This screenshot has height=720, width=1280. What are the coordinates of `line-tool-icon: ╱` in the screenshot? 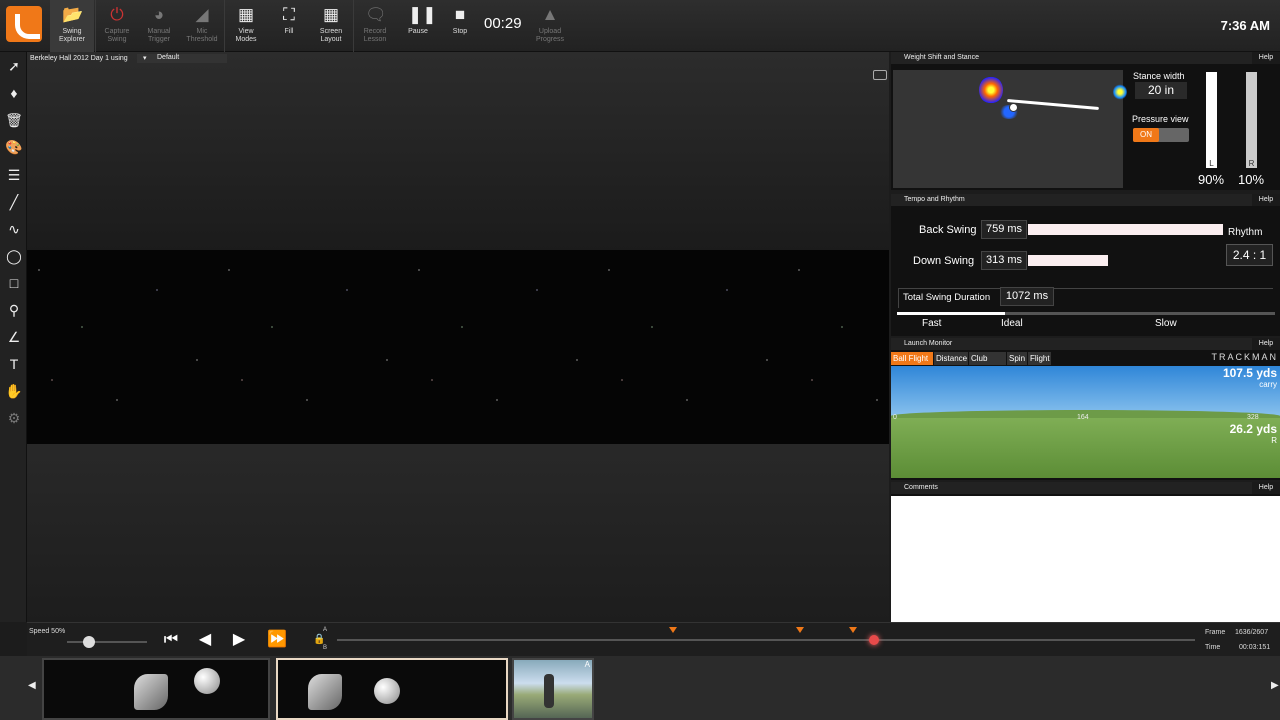 It's located at (14, 202).